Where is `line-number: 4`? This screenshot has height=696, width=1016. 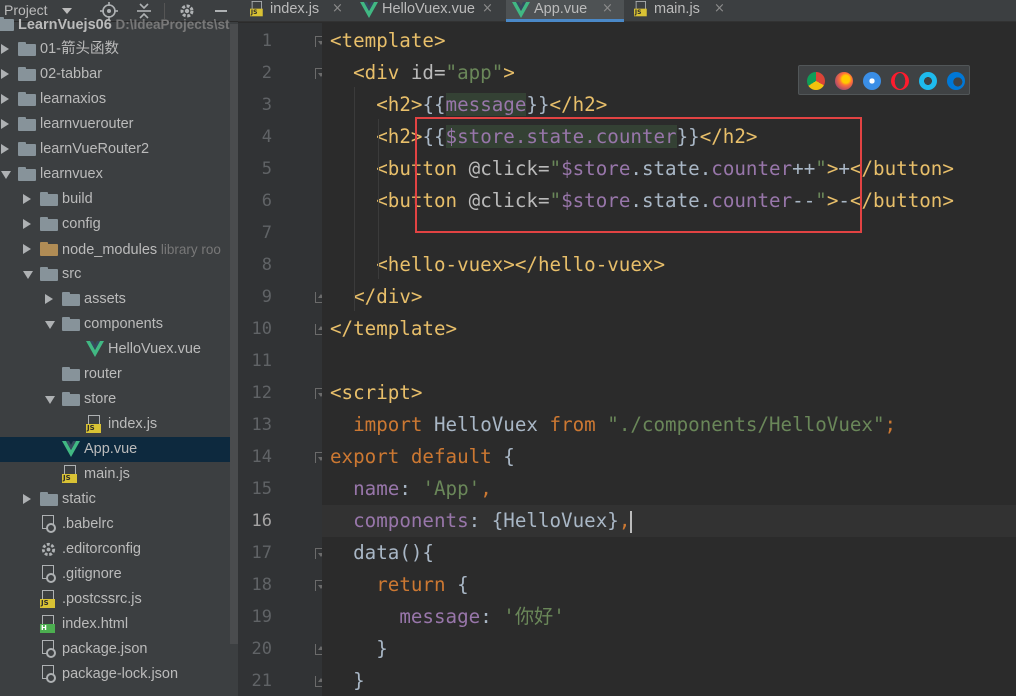 line-number: 4 is located at coordinates (266, 137).